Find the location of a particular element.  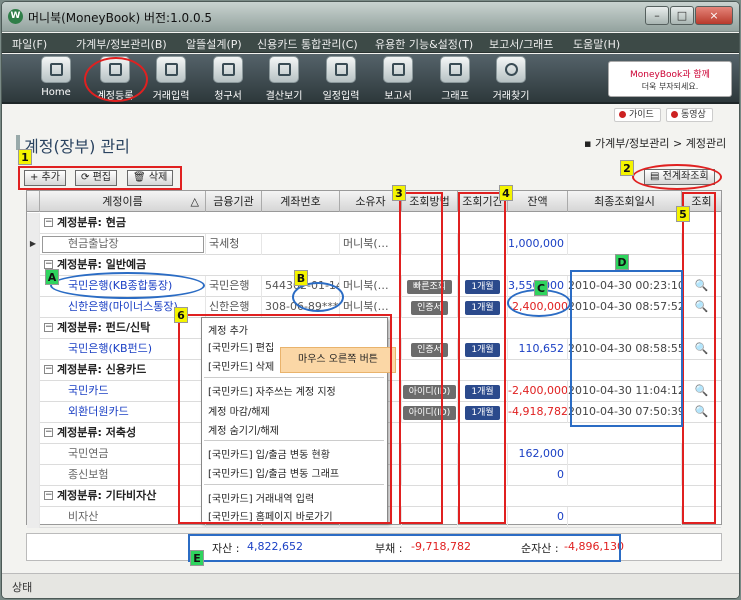

annotation-label-2: 2 is located at coordinates (627, 168).